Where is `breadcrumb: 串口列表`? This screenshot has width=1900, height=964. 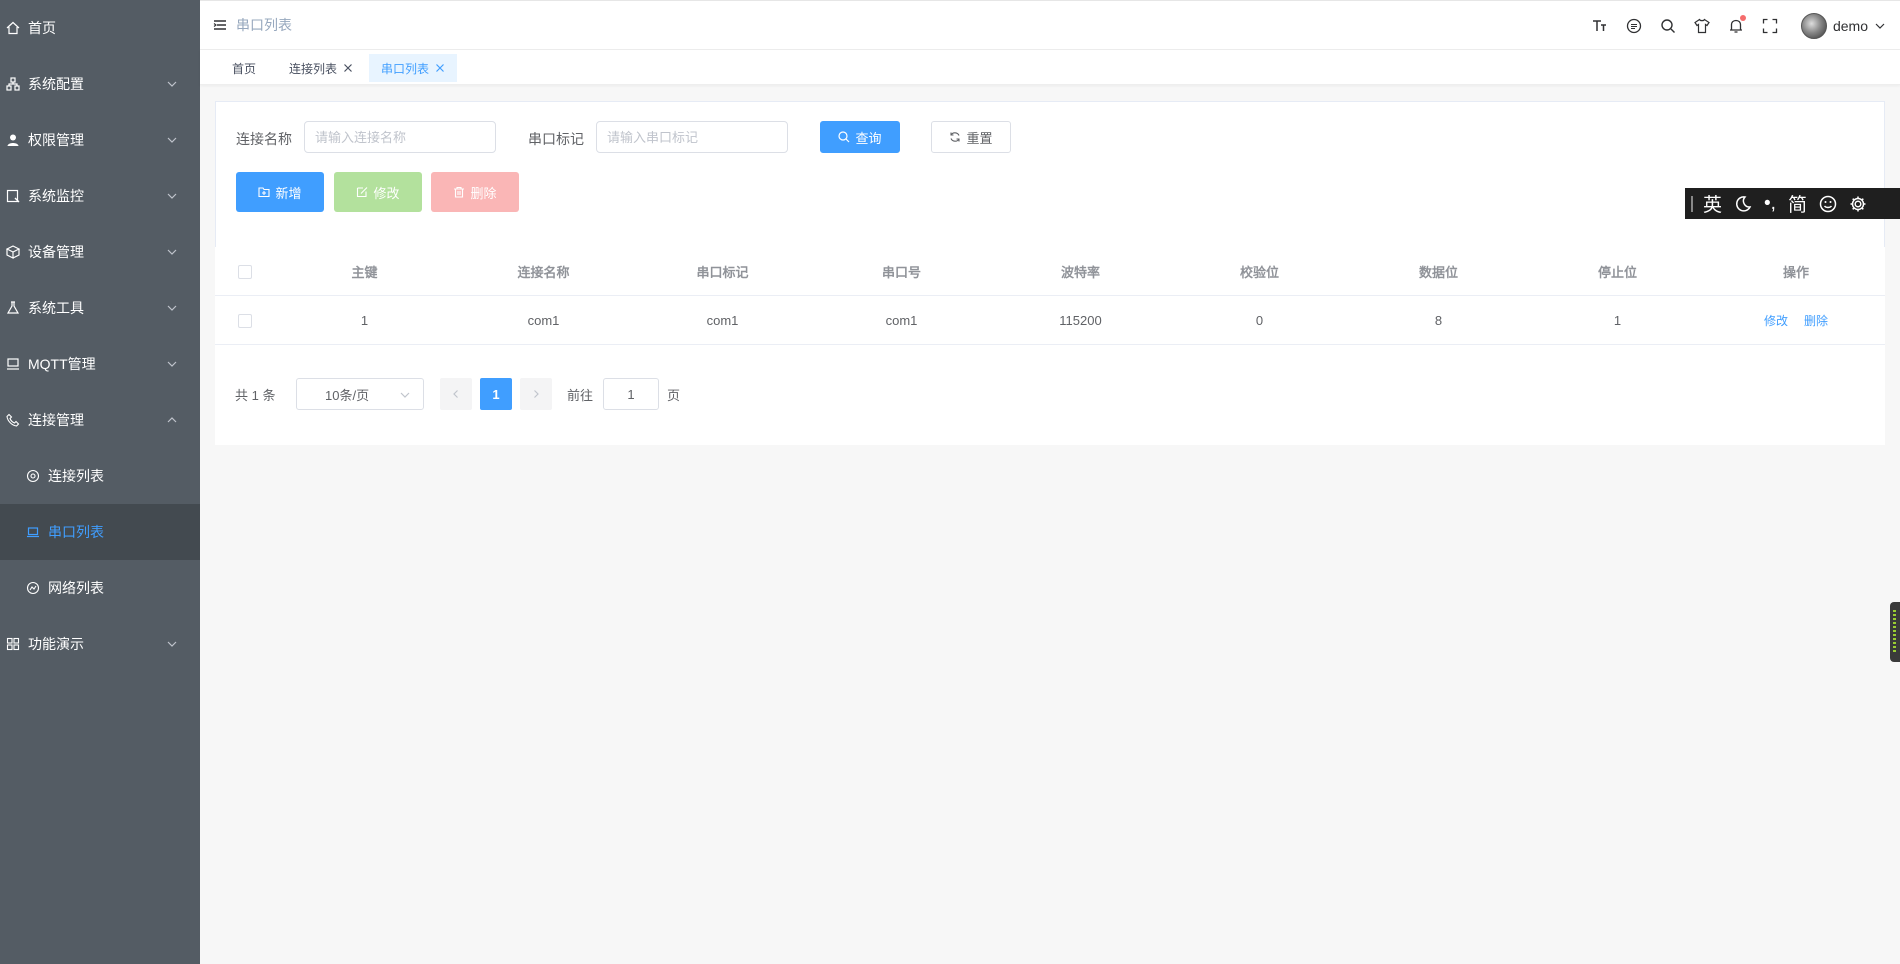 breadcrumb: 串口列表 is located at coordinates (264, 25).